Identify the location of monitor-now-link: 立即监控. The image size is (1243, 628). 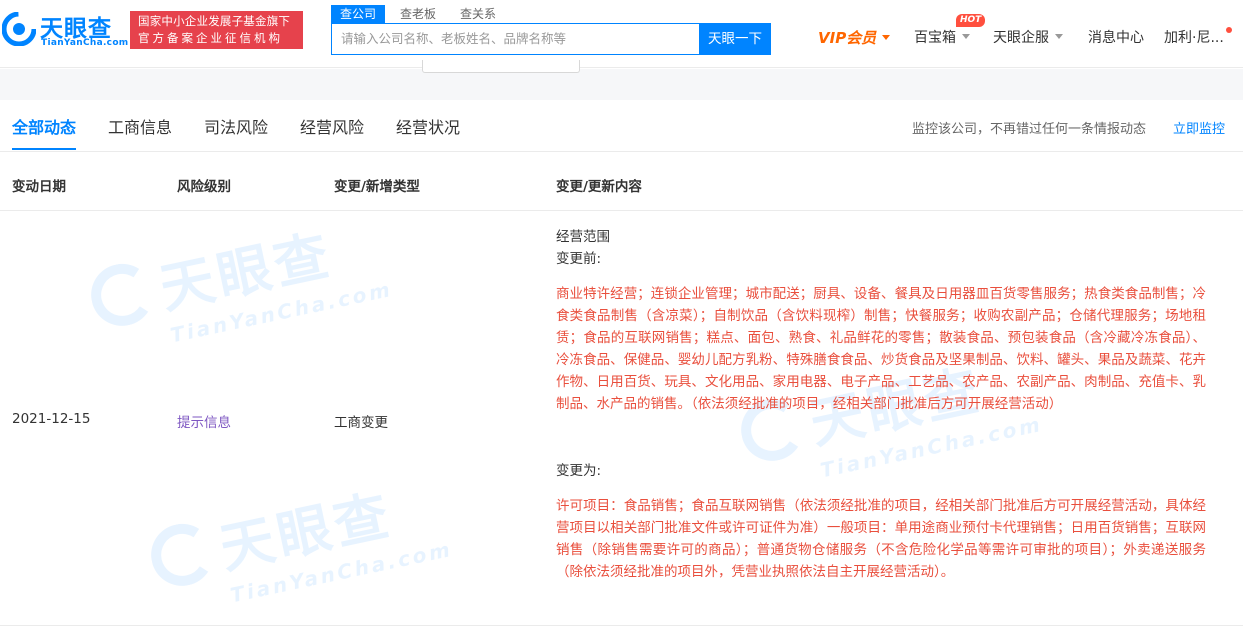
(1199, 127).